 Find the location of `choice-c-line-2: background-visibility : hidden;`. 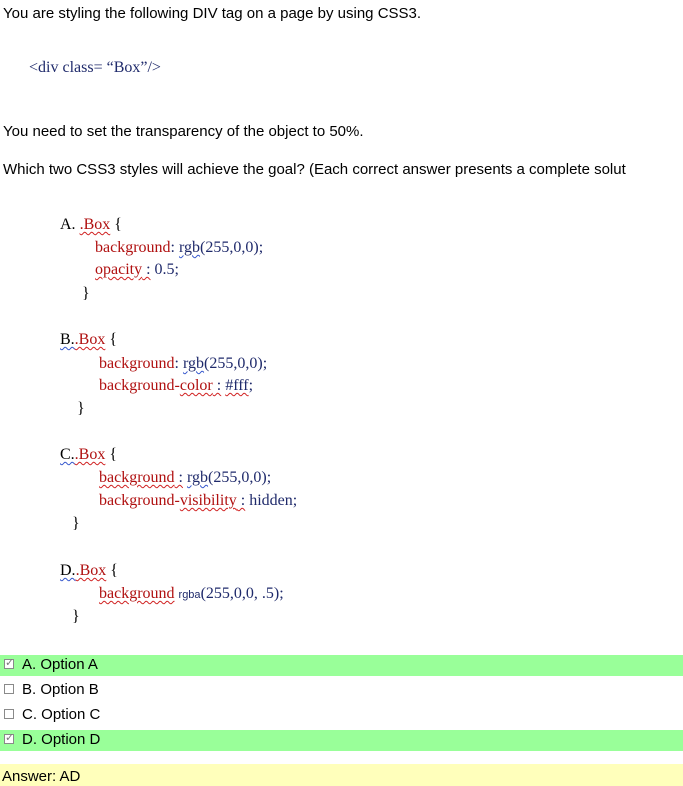

choice-c-line-2: background-visibility : hidden; is located at coordinates (198, 501).